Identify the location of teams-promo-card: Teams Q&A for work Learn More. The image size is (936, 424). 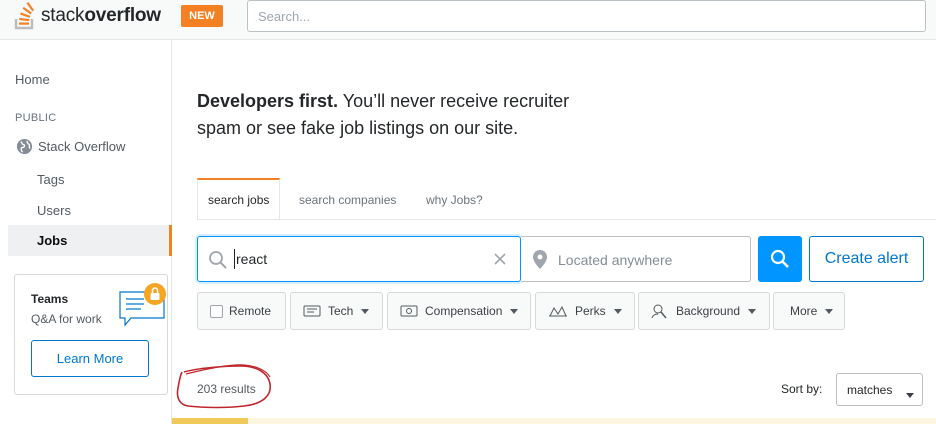
(91, 334).